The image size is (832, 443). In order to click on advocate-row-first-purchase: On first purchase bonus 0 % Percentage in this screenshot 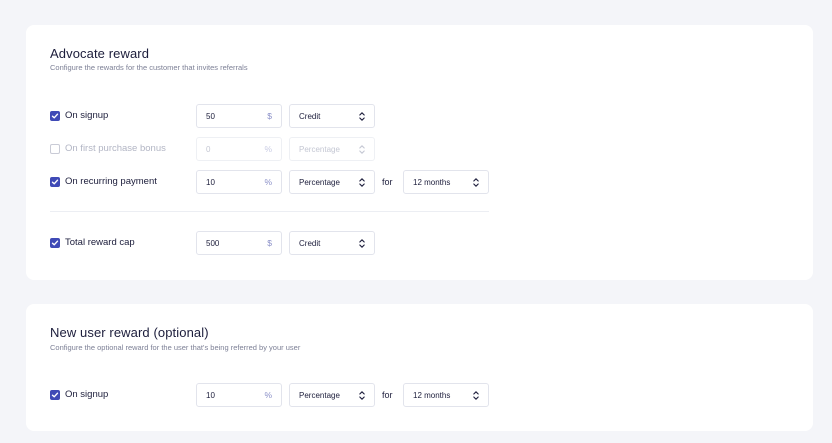, I will do `click(400, 149)`.